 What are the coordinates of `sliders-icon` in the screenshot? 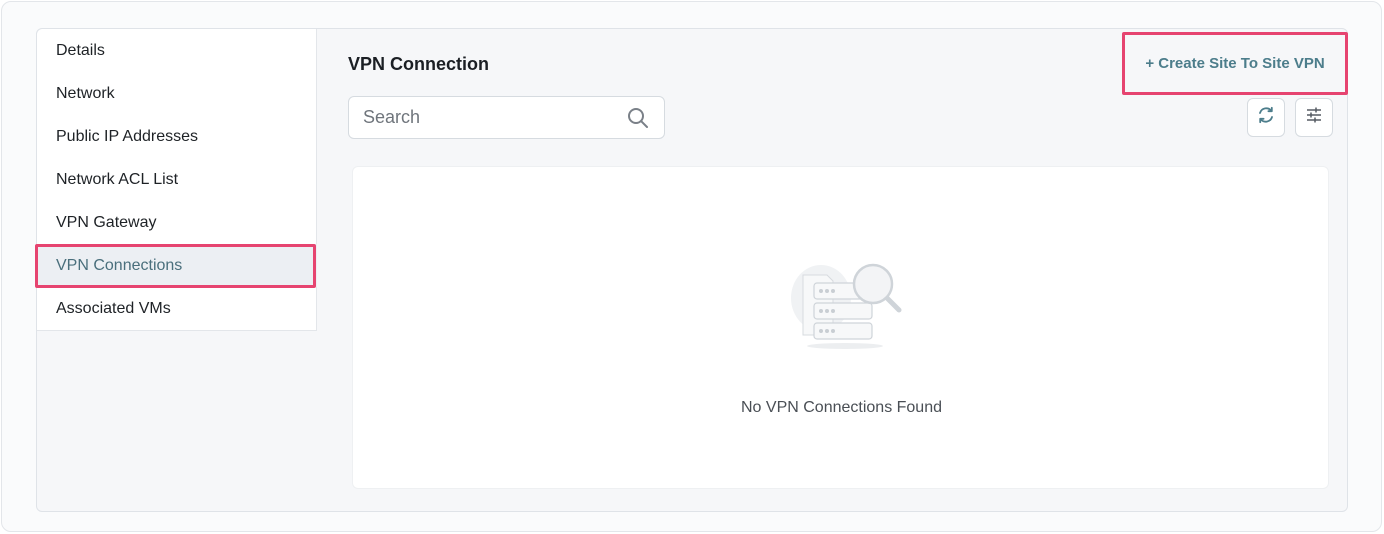 It's located at (1314, 117).